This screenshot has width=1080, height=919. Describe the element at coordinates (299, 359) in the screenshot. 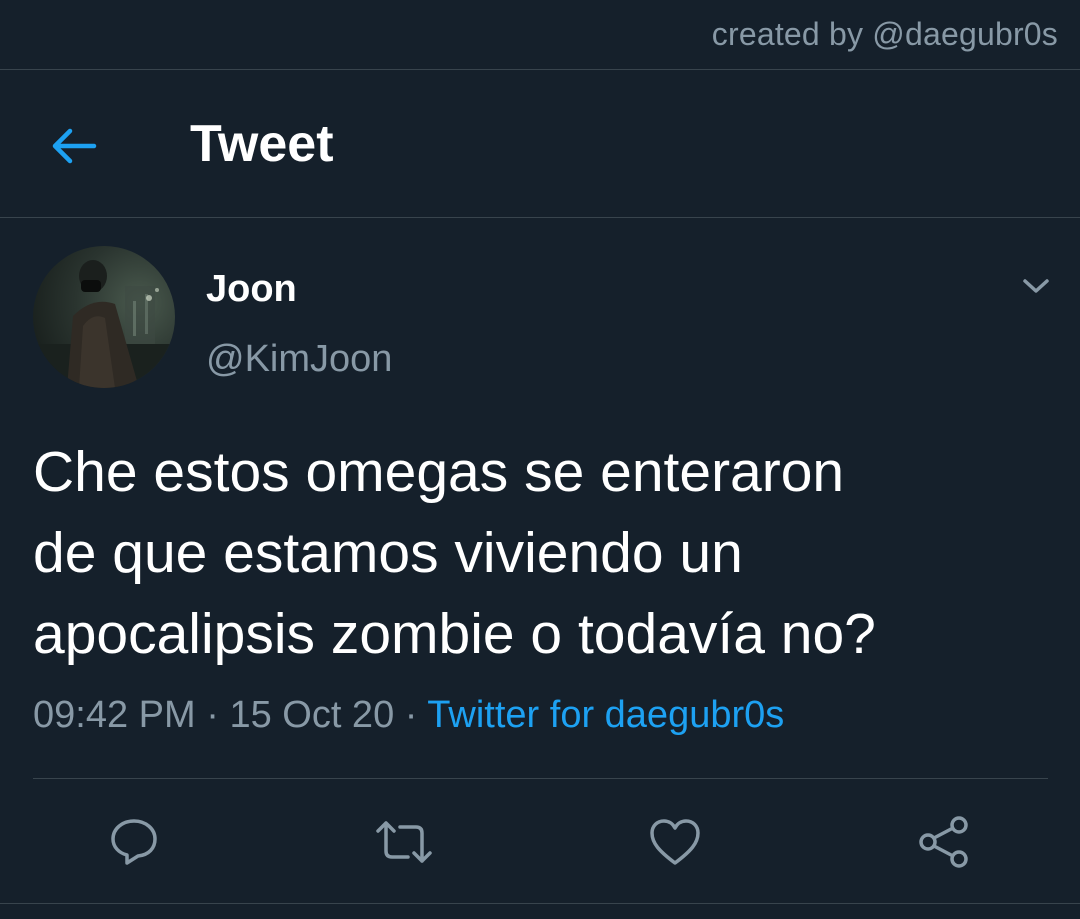

I see `author-handle: @KimJoon` at that location.